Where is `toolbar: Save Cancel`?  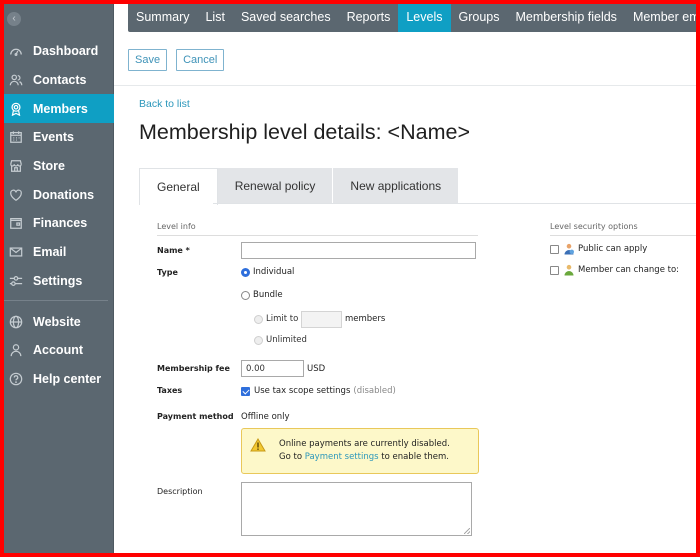
toolbar: Save Cancel is located at coordinates (176, 60).